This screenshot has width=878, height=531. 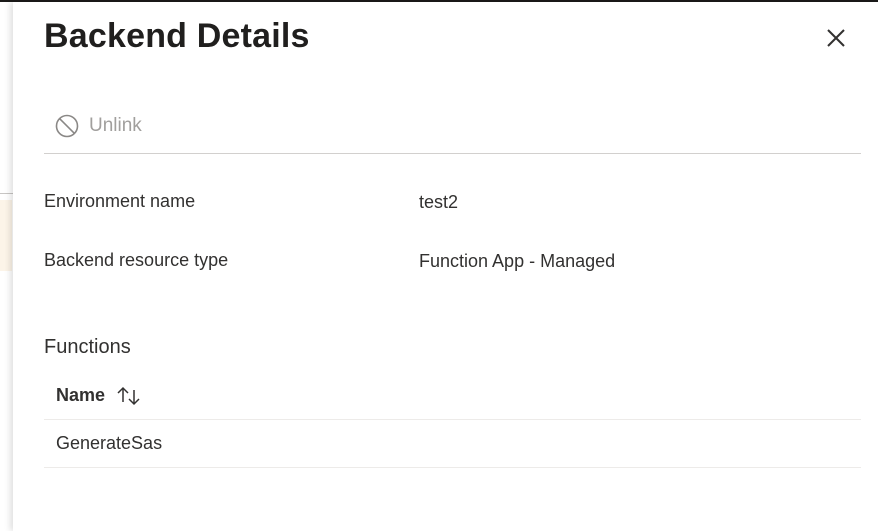 What do you see at coordinates (6, 193) in the screenshot?
I see `background-divider` at bounding box center [6, 193].